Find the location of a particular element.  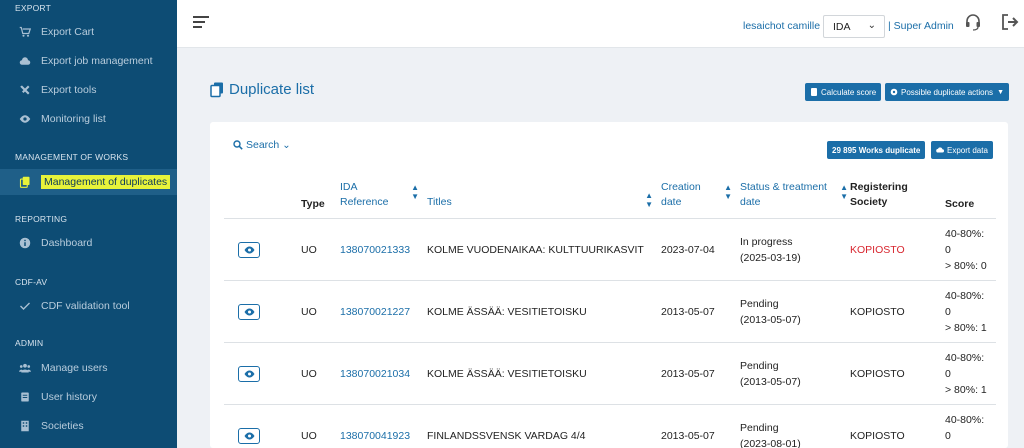

column-header-status: Status & treatment date ▲ ▼ is located at coordinates (792, 196).